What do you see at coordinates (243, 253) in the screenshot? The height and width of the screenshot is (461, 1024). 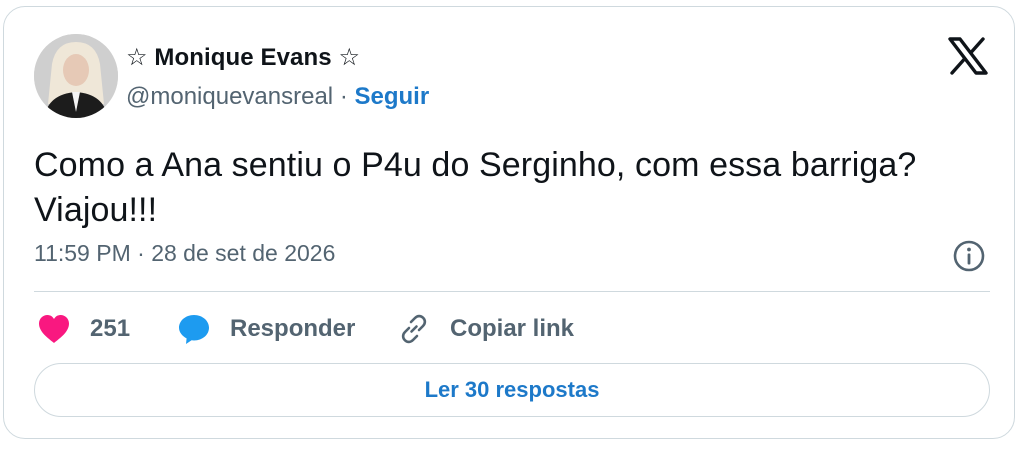 I see `tweet-date: 28 de set de 2026` at bounding box center [243, 253].